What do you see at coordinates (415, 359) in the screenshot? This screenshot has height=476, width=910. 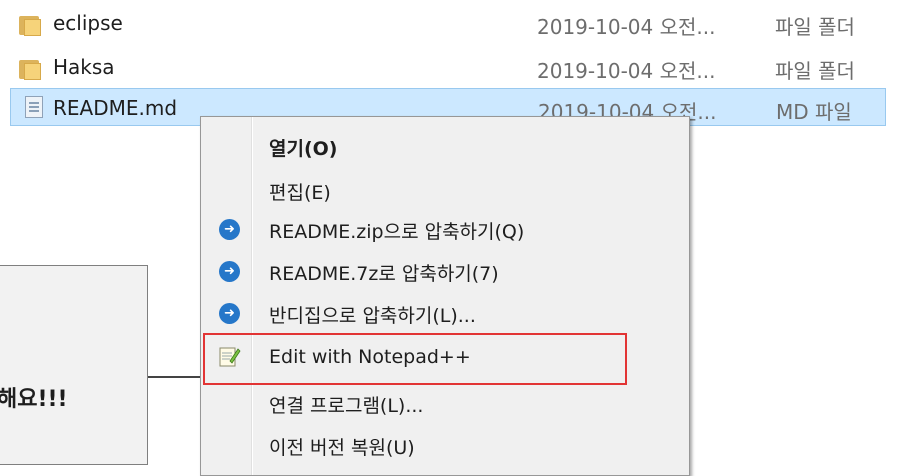 I see `highlight-box` at bounding box center [415, 359].